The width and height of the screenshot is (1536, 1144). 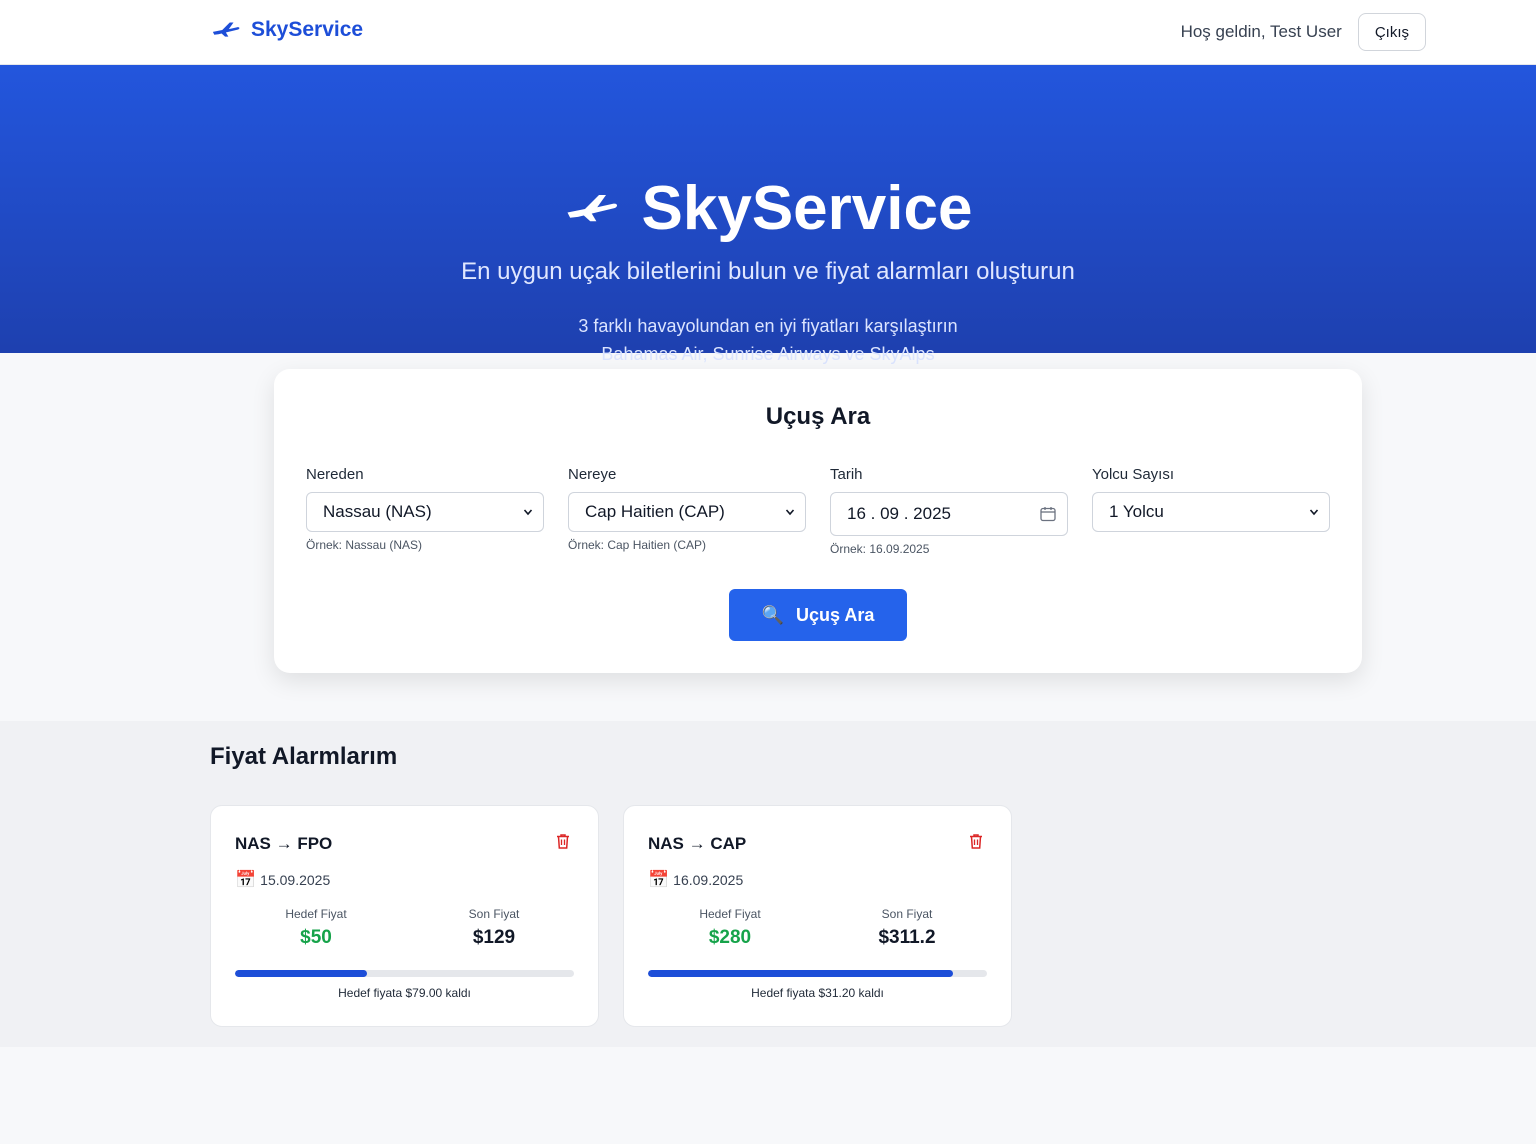 What do you see at coordinates (284, 843) in the screenshot?
I see `alarm-route: NAS → FPO` at bounding box center [284, 843].